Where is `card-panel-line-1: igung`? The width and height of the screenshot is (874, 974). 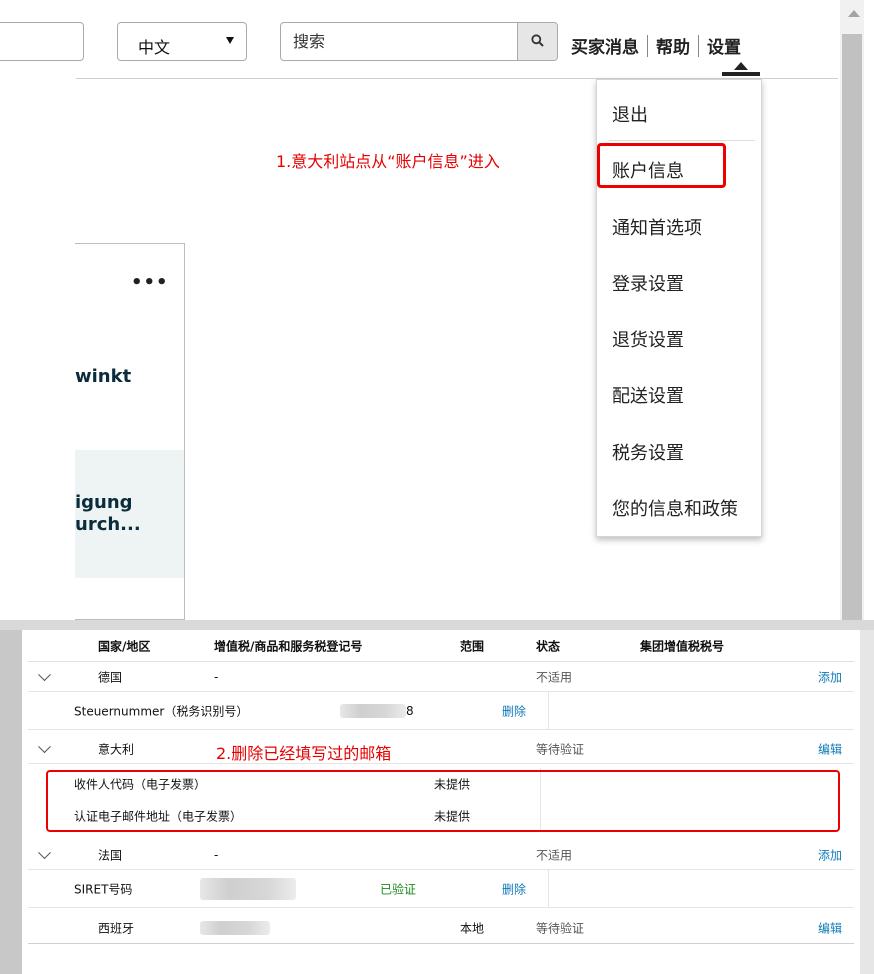
card-panel-line-1: igung is located at coordinates (104, 502).